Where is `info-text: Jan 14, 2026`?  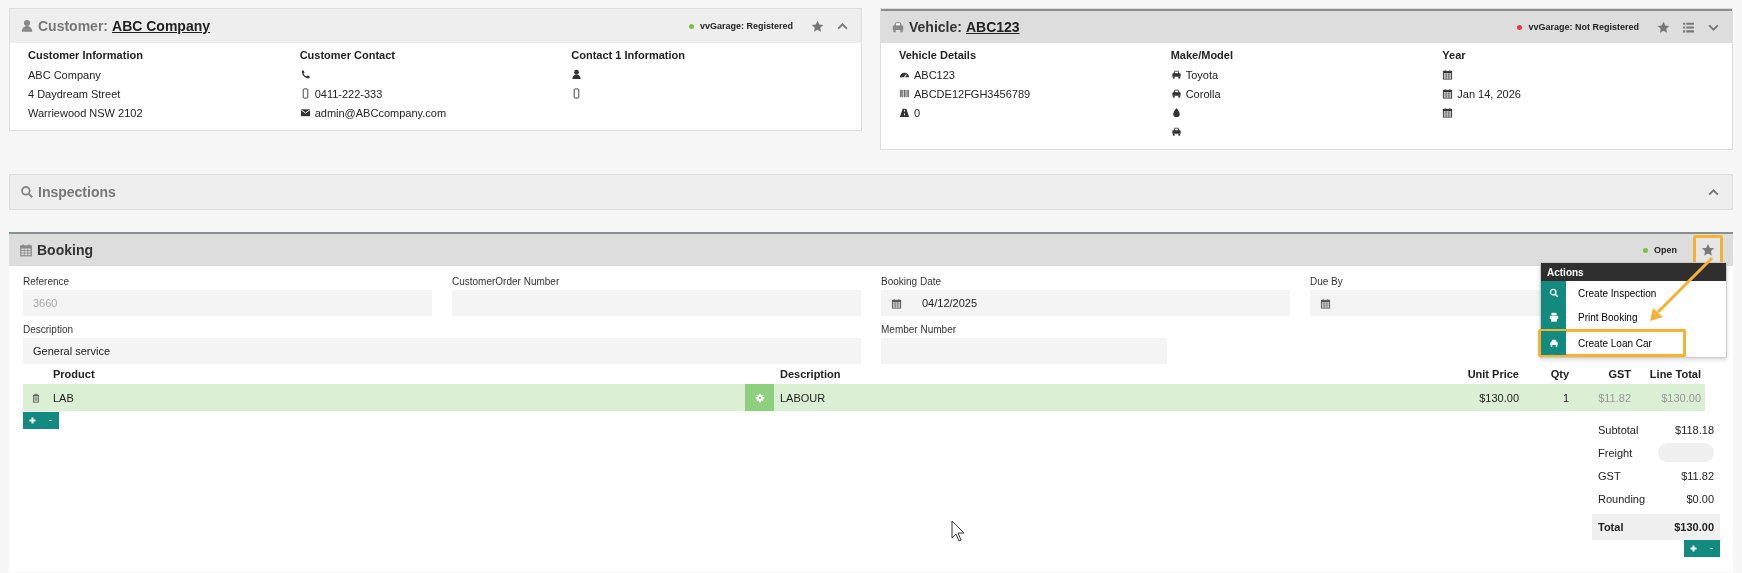 info-text: Jan 14, 2026 is located at coordinates (1489, 93).